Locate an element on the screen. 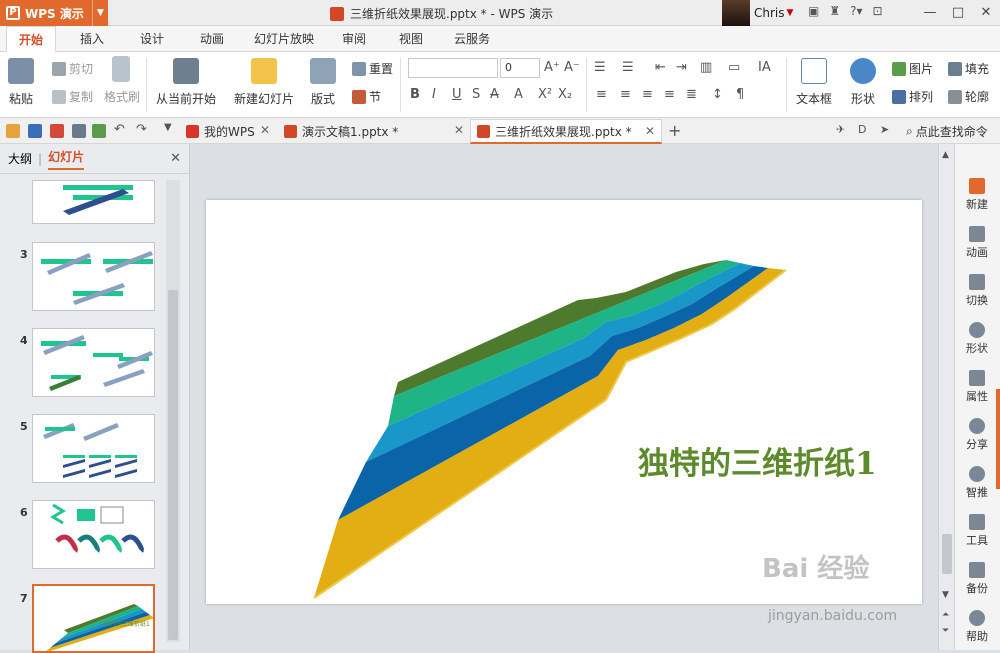 The height and width of the screenshot is (653, 1000). sidebar-item-backup: 备份 is located at coordinates (977, 579).